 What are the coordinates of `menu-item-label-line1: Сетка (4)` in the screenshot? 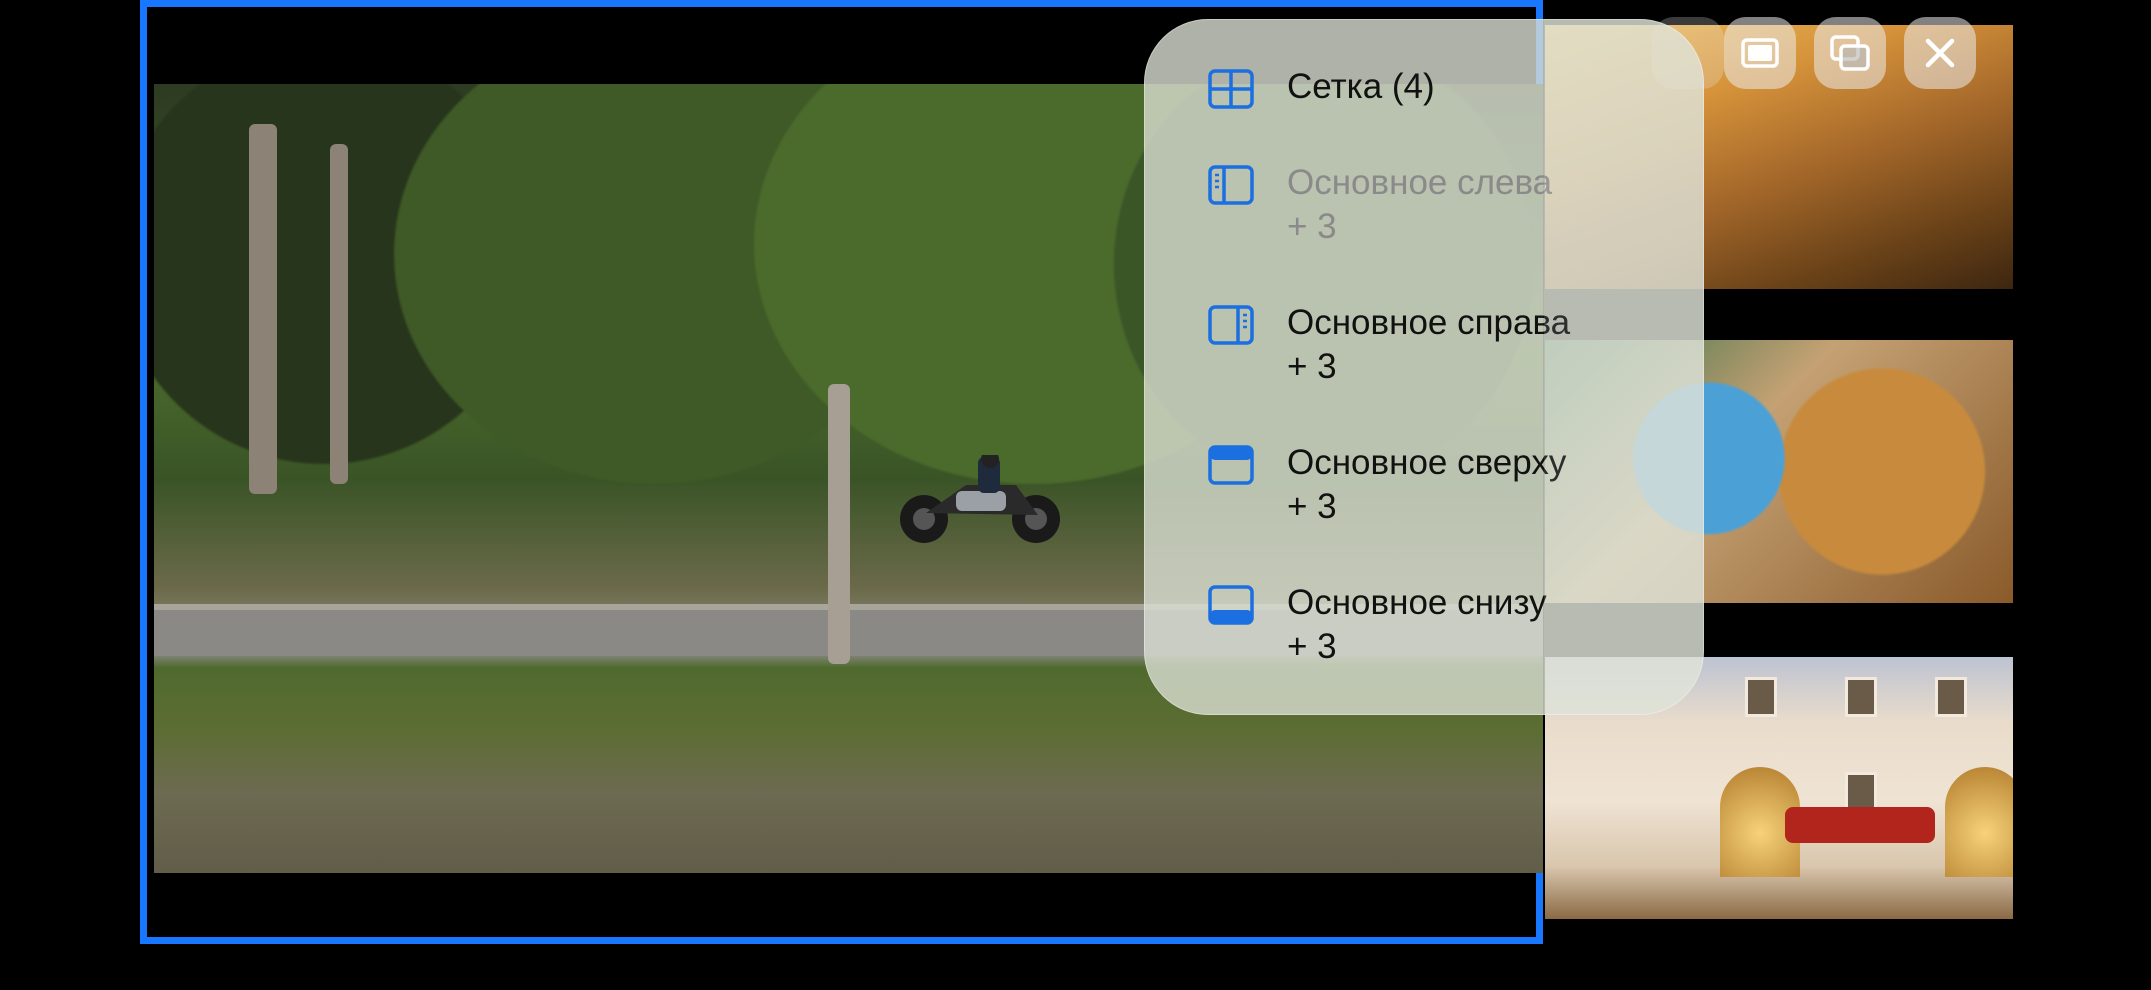 It's located at (1361, 86).